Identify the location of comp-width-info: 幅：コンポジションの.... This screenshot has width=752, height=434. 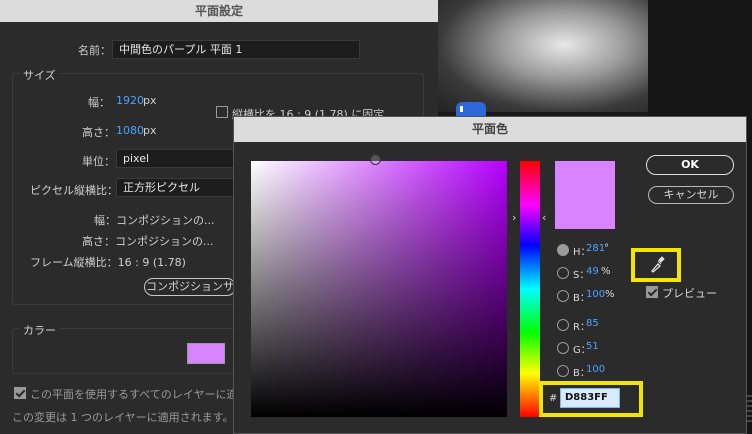
(154, 220).